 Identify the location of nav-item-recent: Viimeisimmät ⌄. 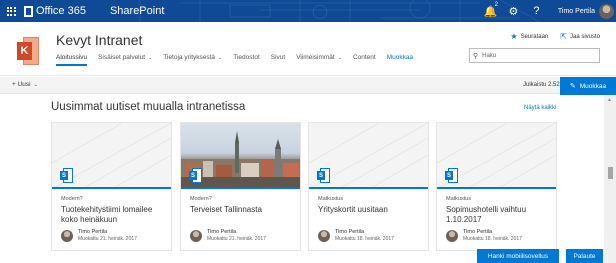
(319, 60).